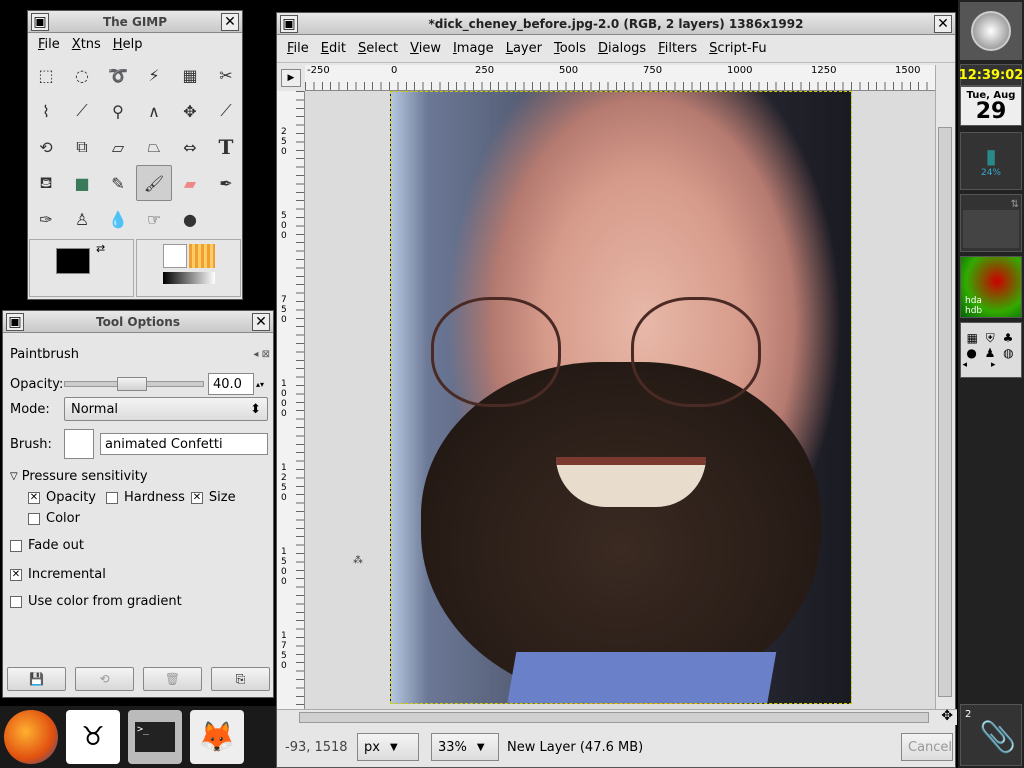  Describe the element at coordinates (46, 111) in the screenshot. I see `paths-icon: ⌇` at that location.